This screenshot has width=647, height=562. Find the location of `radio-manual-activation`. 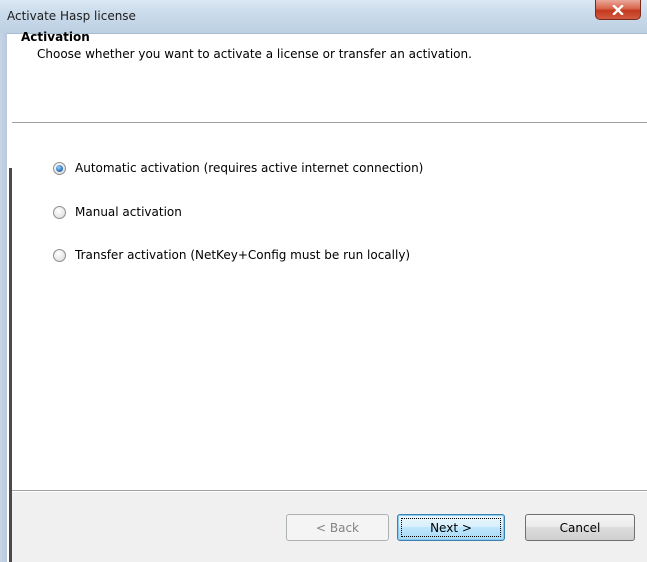

radio-manual-activation is located at coordinates (59, 212).